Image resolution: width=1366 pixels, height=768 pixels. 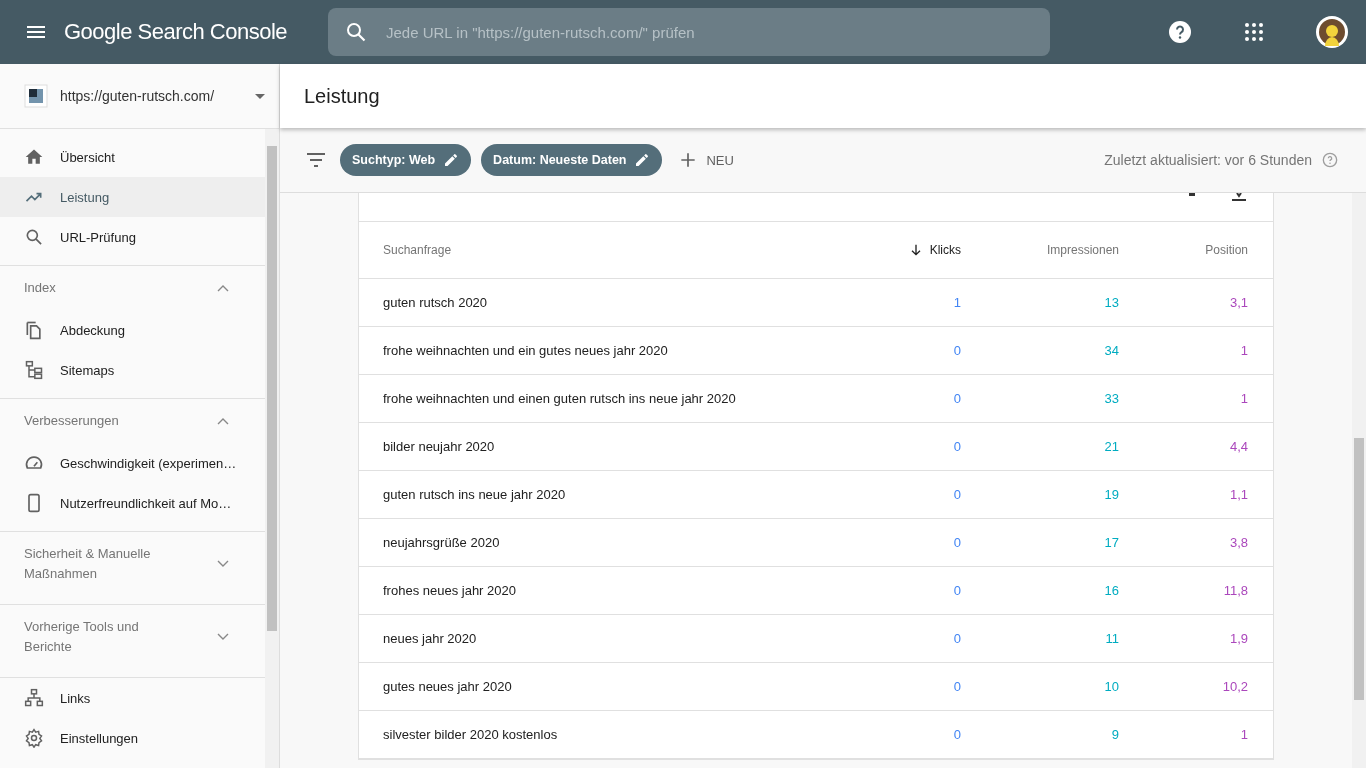 What do you see at coordinates (526, 350) in the screenshot?
I see `table-cell-text: frohe weihnachten und ein gutes neues jahr 2020` at bounding box center [526, 350].